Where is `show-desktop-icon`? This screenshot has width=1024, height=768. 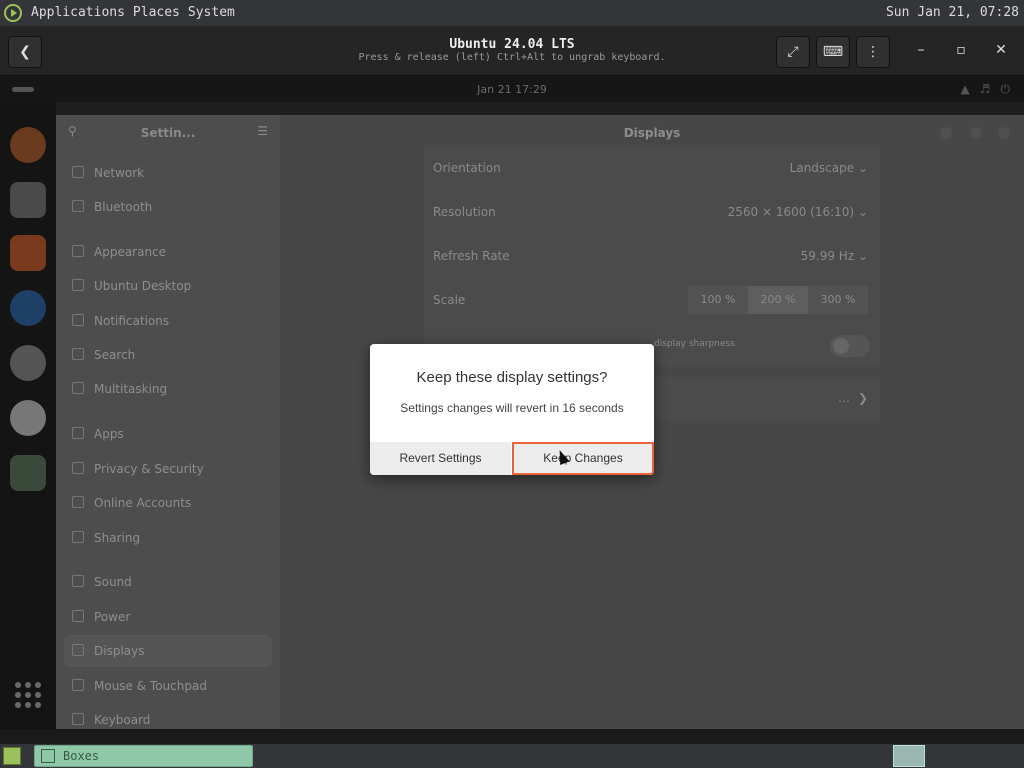 show-desktop-icon is located at coordinates (12, 756).